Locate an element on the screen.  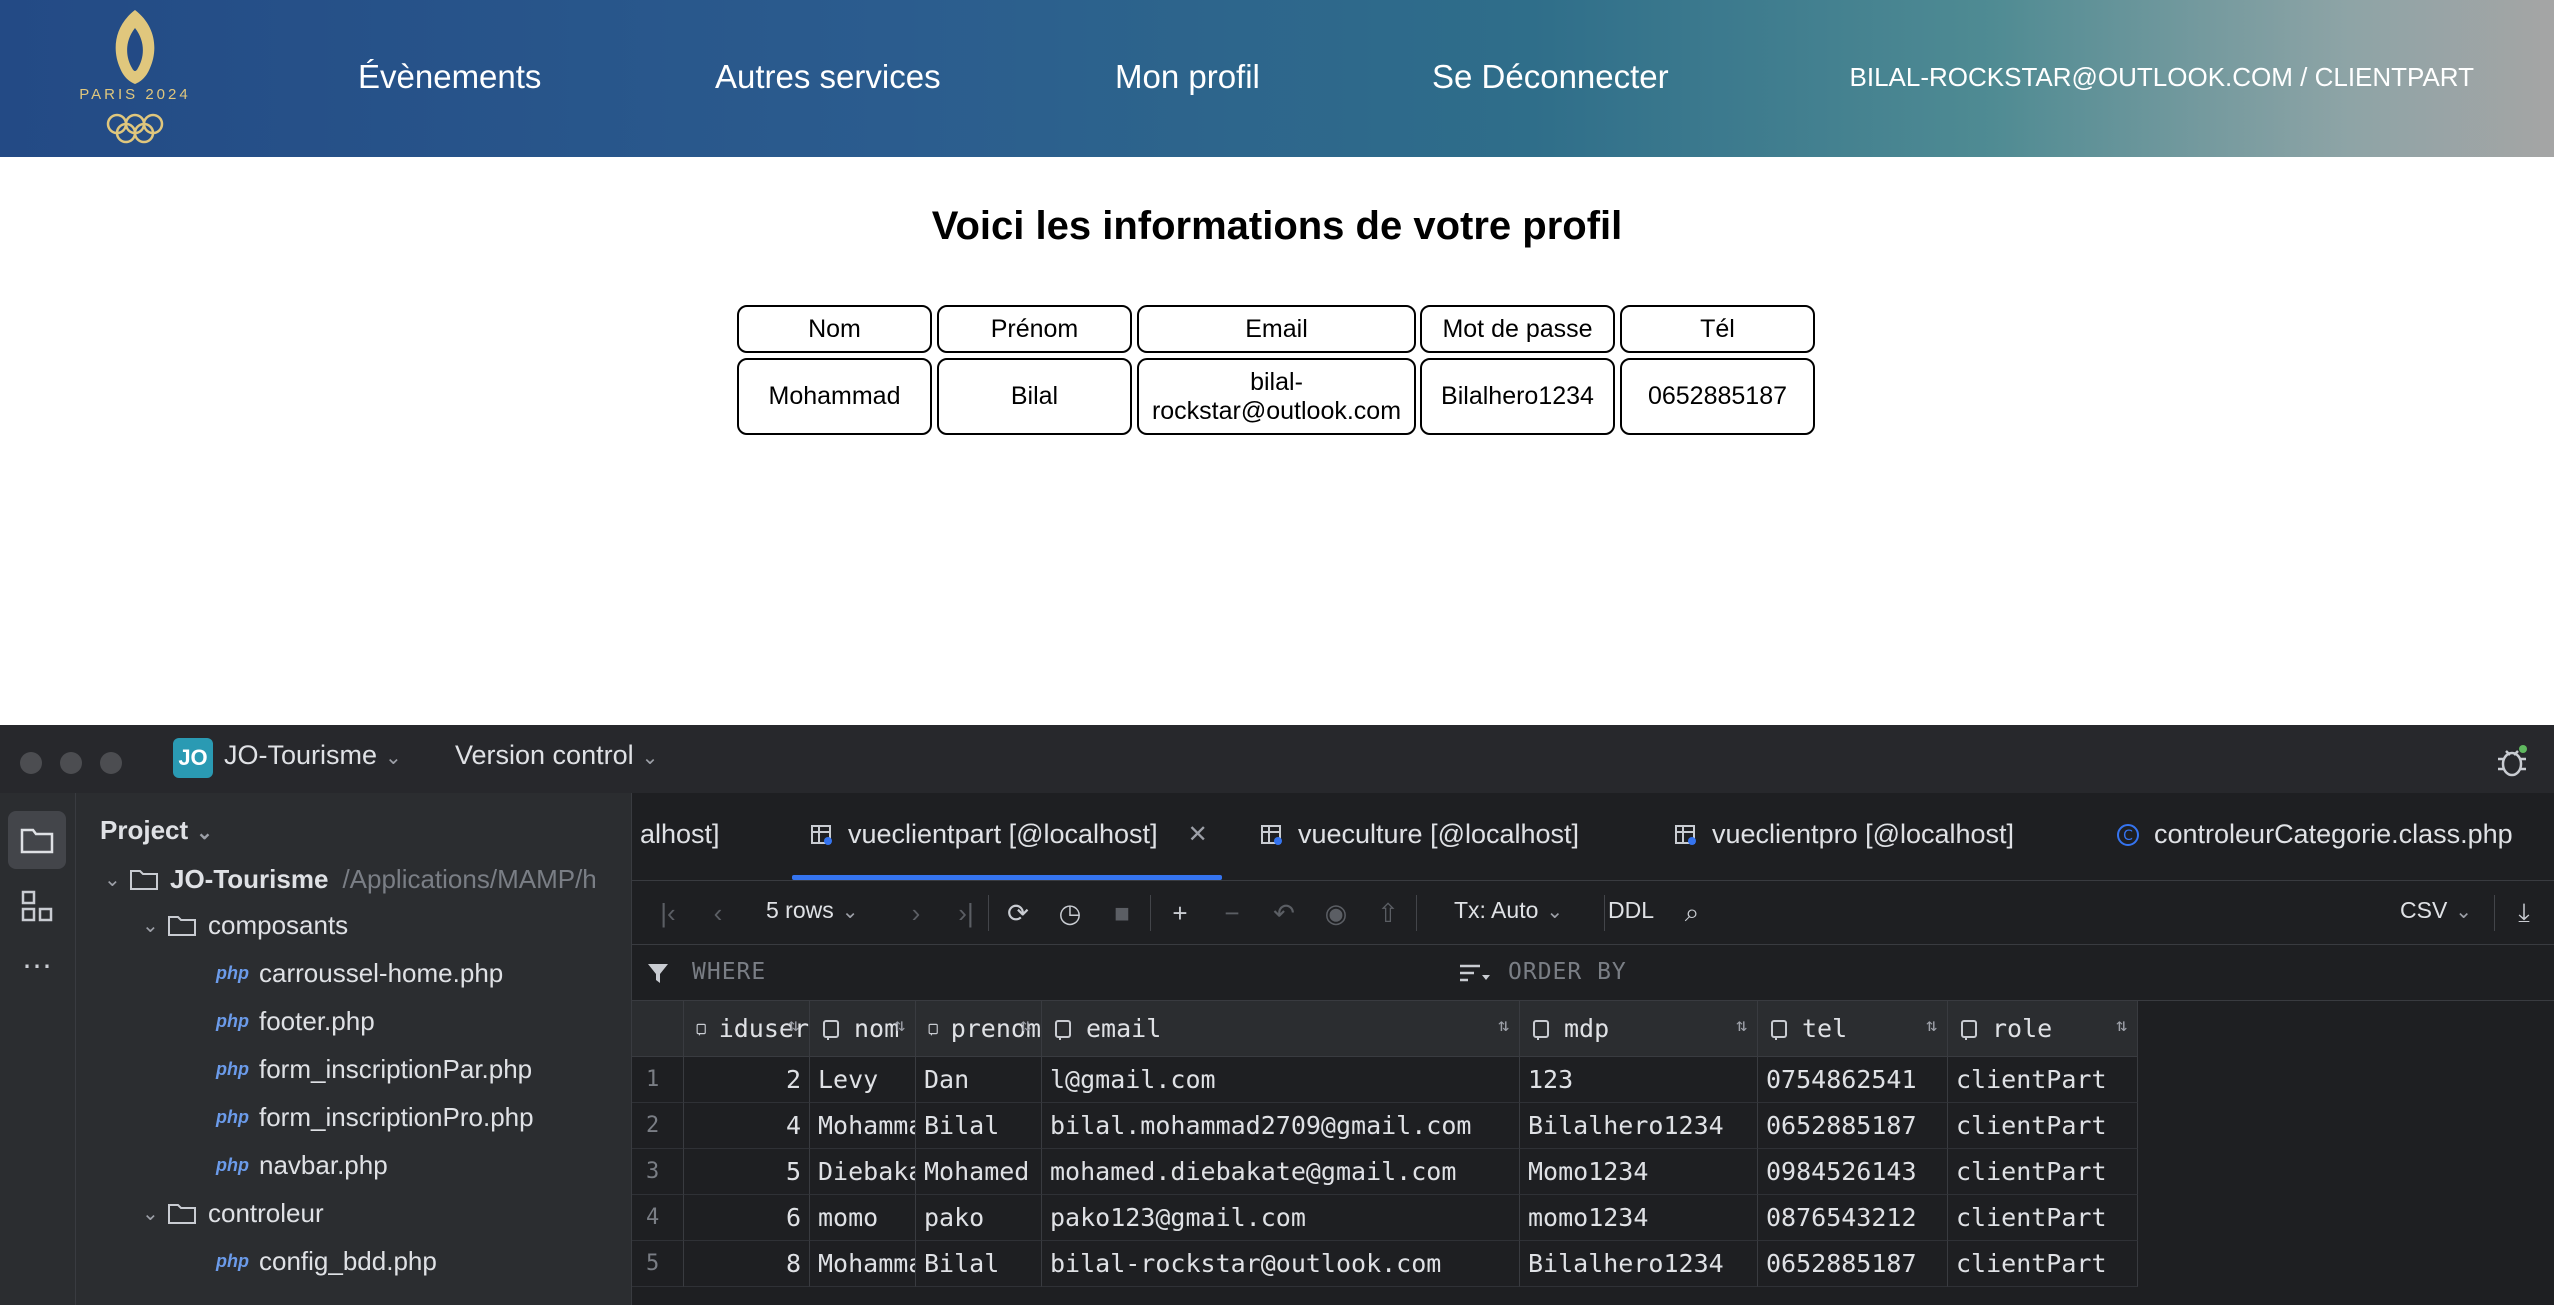
tab-vueclientpart: vueclientpart [@localhost] ✕ is located at coordinates (1009, 834).